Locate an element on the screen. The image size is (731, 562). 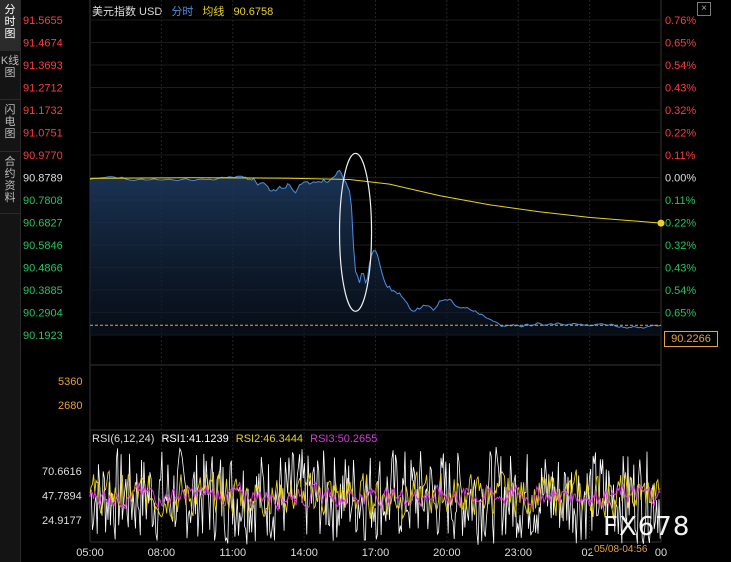
right-percent-tick: 0.76% is located at coordinates (680, 21).